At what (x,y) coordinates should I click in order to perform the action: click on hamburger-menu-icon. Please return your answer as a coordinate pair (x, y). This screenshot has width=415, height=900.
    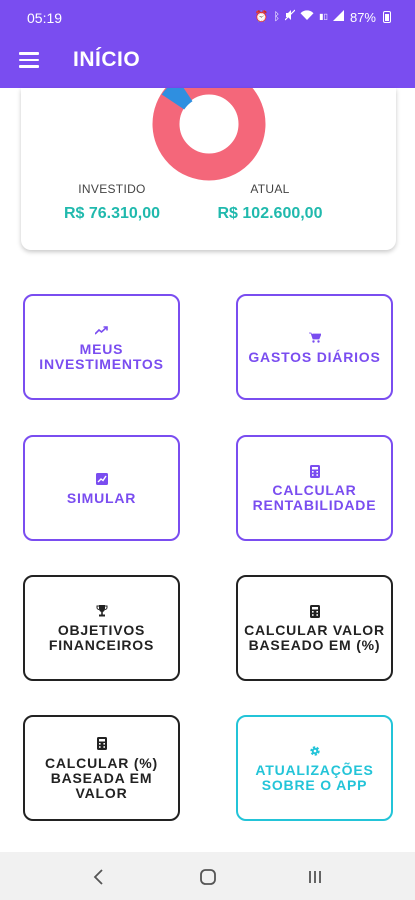
    Looking at the image, I should click on (29, 60).